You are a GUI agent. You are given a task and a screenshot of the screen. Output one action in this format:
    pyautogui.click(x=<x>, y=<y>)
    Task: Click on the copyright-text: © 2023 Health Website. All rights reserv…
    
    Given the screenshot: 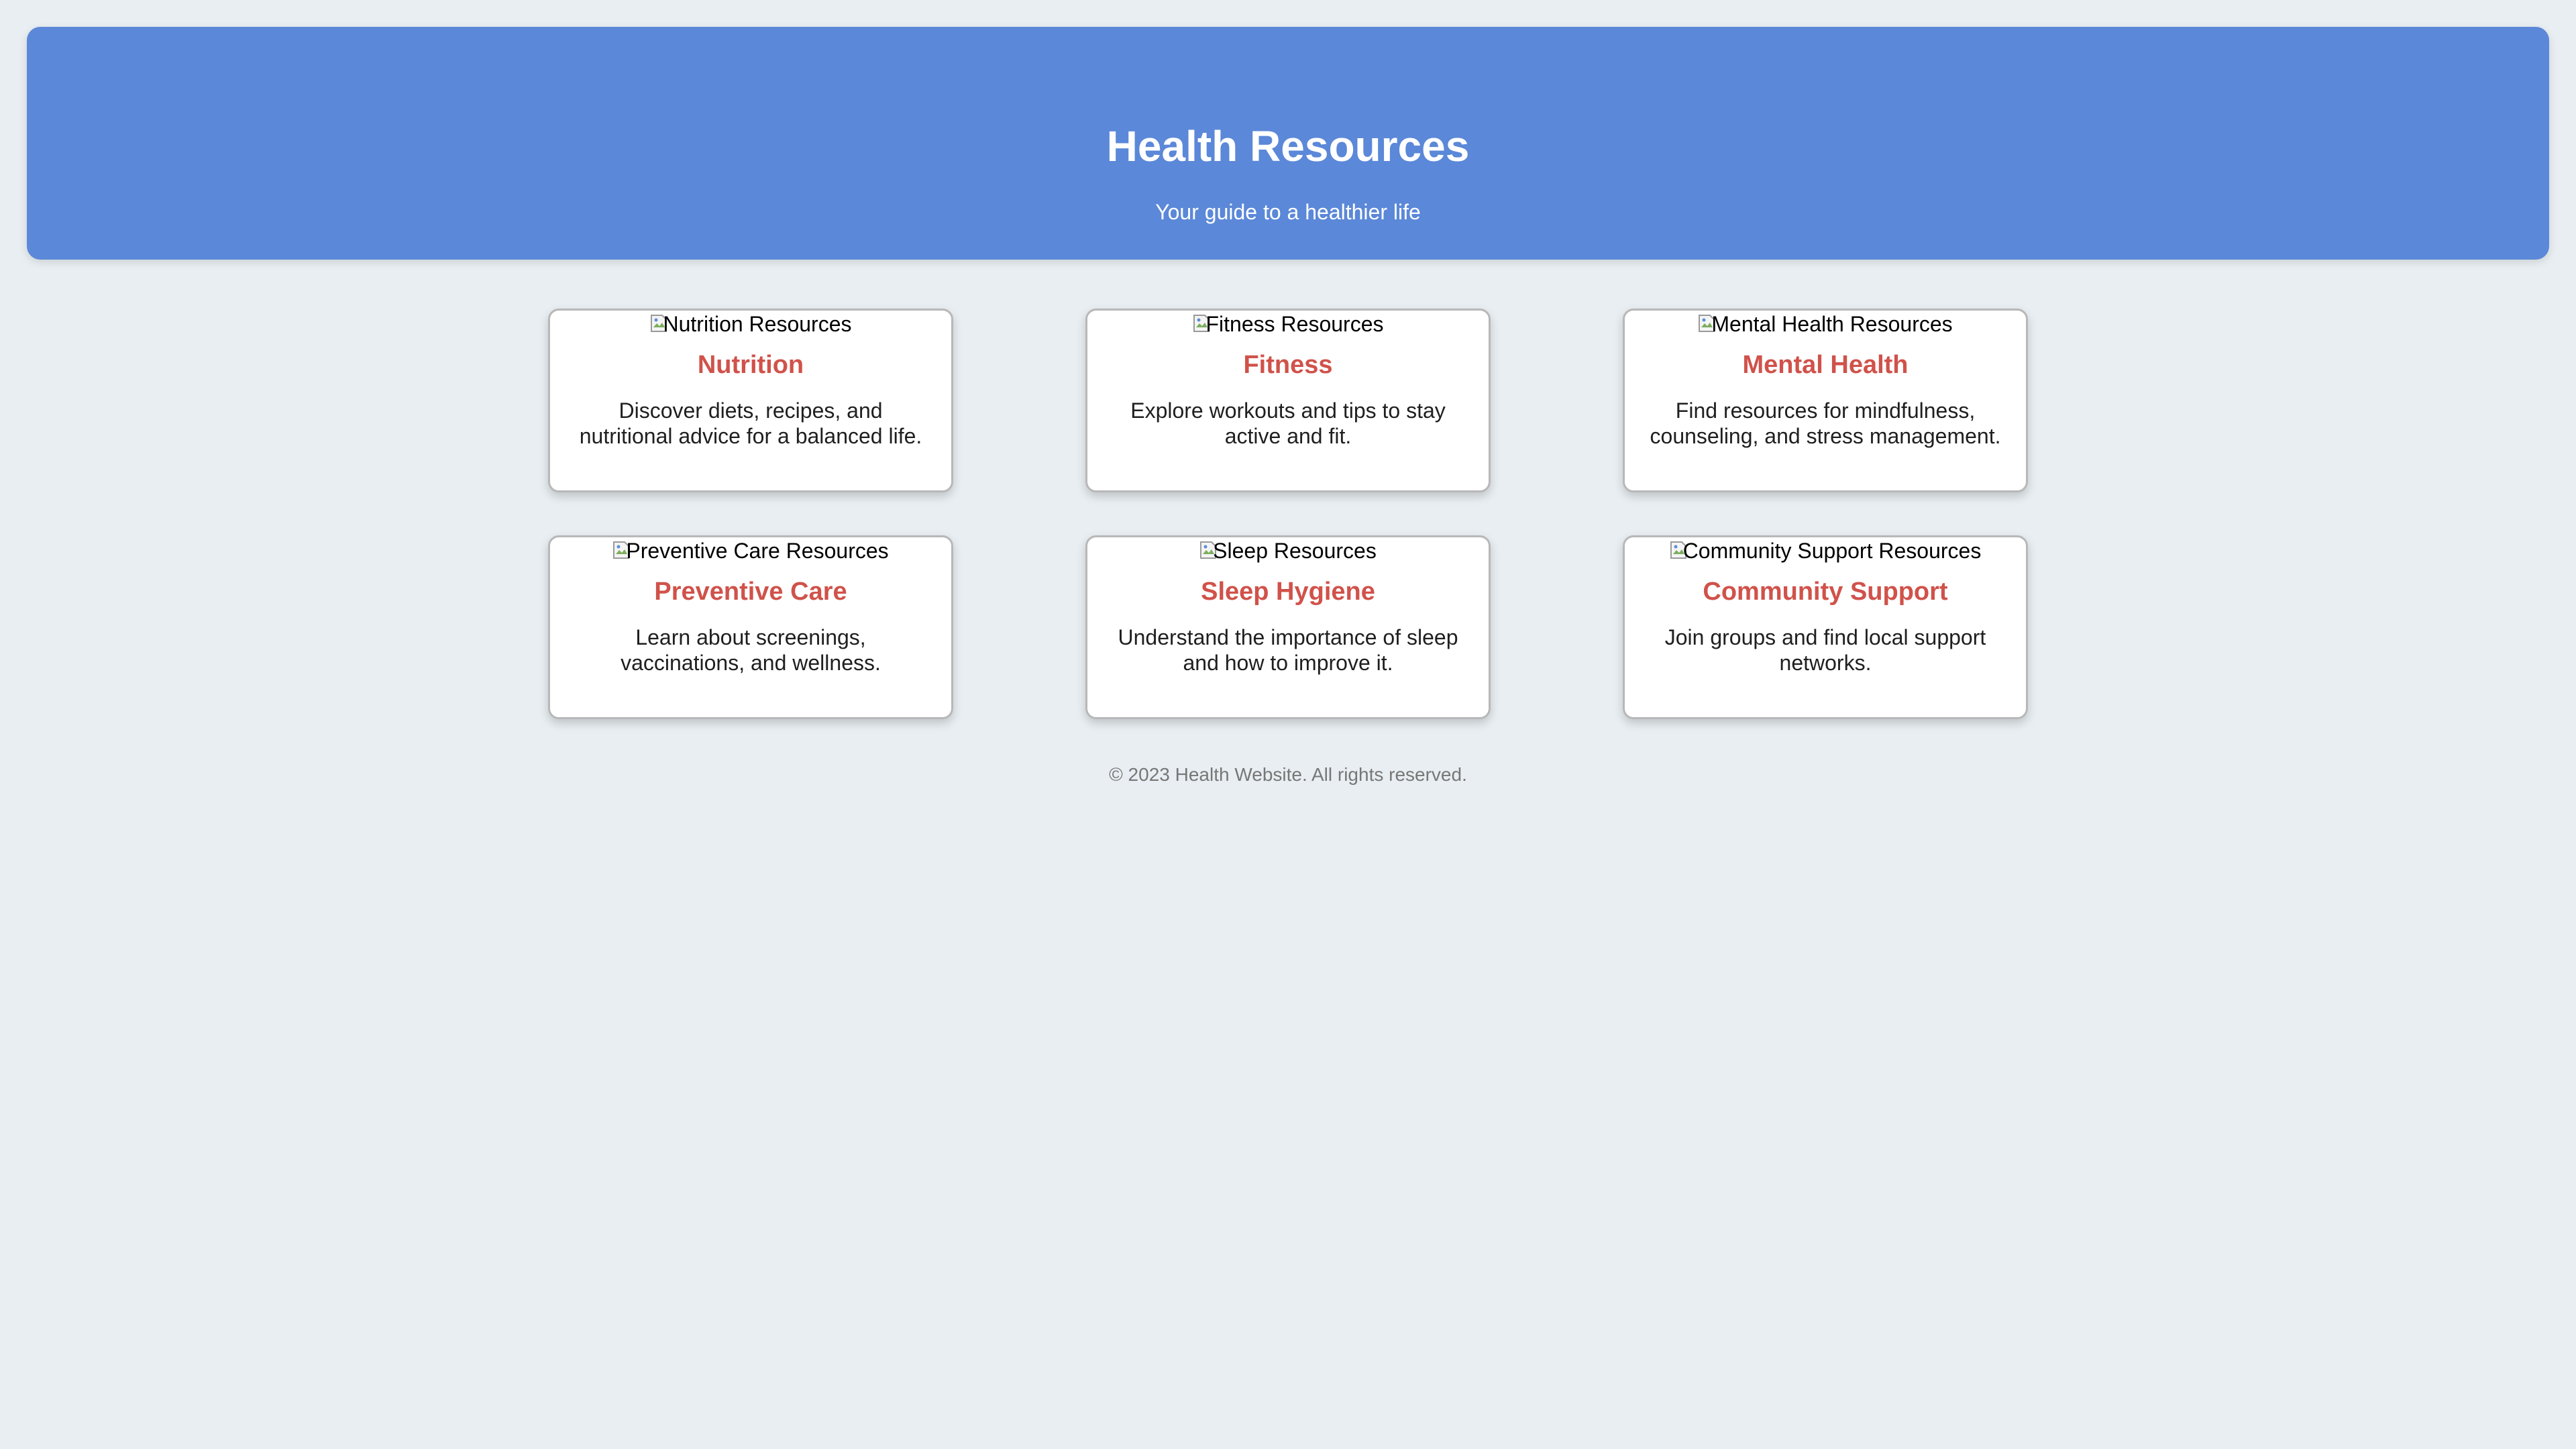 What is the action you would take?
    pyautogui.click(x=1288, y=774)
    